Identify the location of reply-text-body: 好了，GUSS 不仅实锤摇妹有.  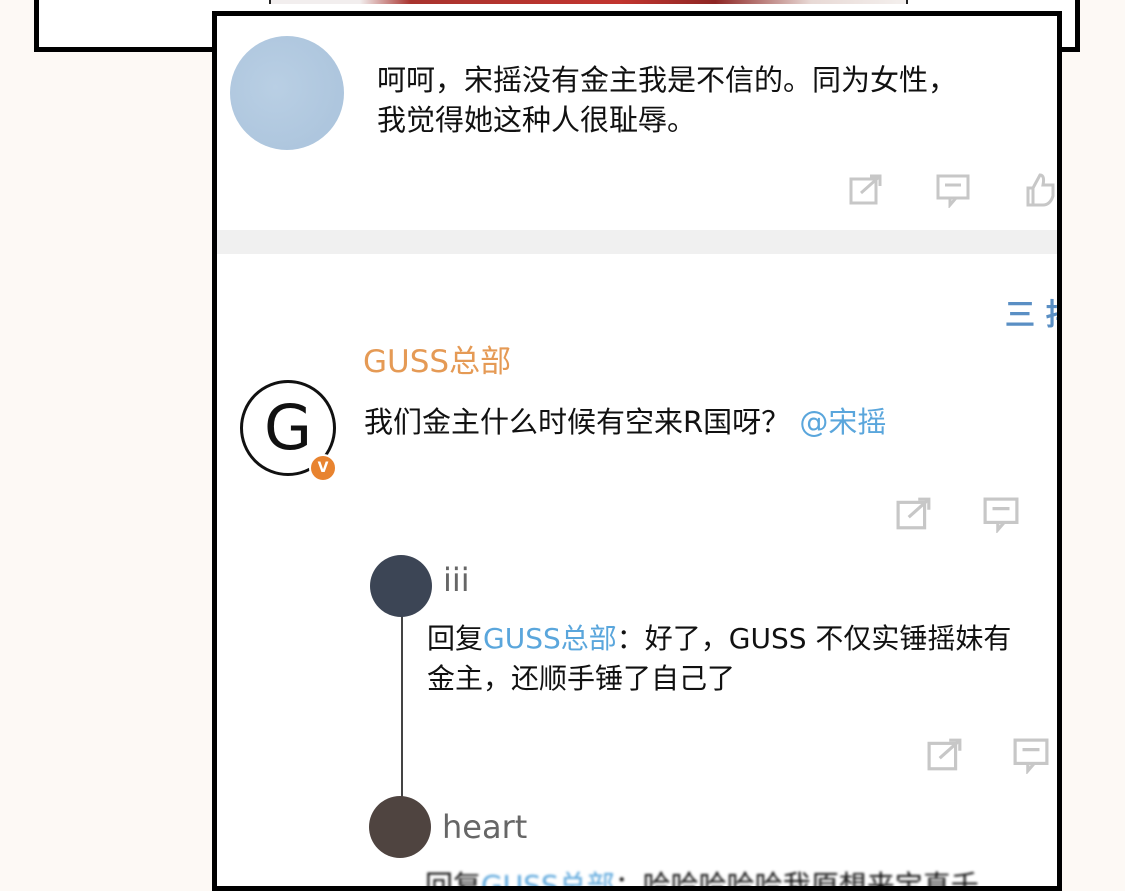
(828, 638).